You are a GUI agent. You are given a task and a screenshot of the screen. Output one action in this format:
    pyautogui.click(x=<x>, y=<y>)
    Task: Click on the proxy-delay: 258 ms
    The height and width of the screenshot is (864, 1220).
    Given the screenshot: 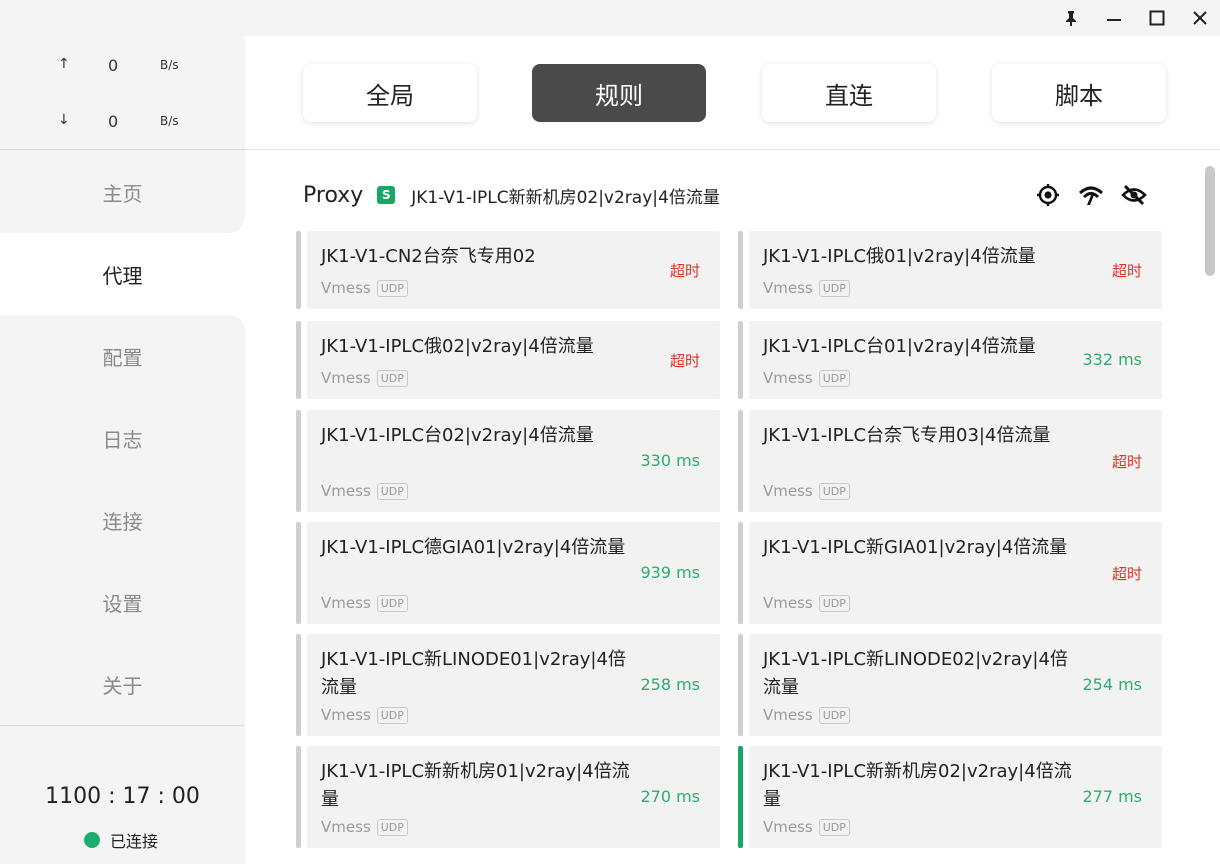 What is the action you would take?
    pyautogui.click(x=670, y=684)
    